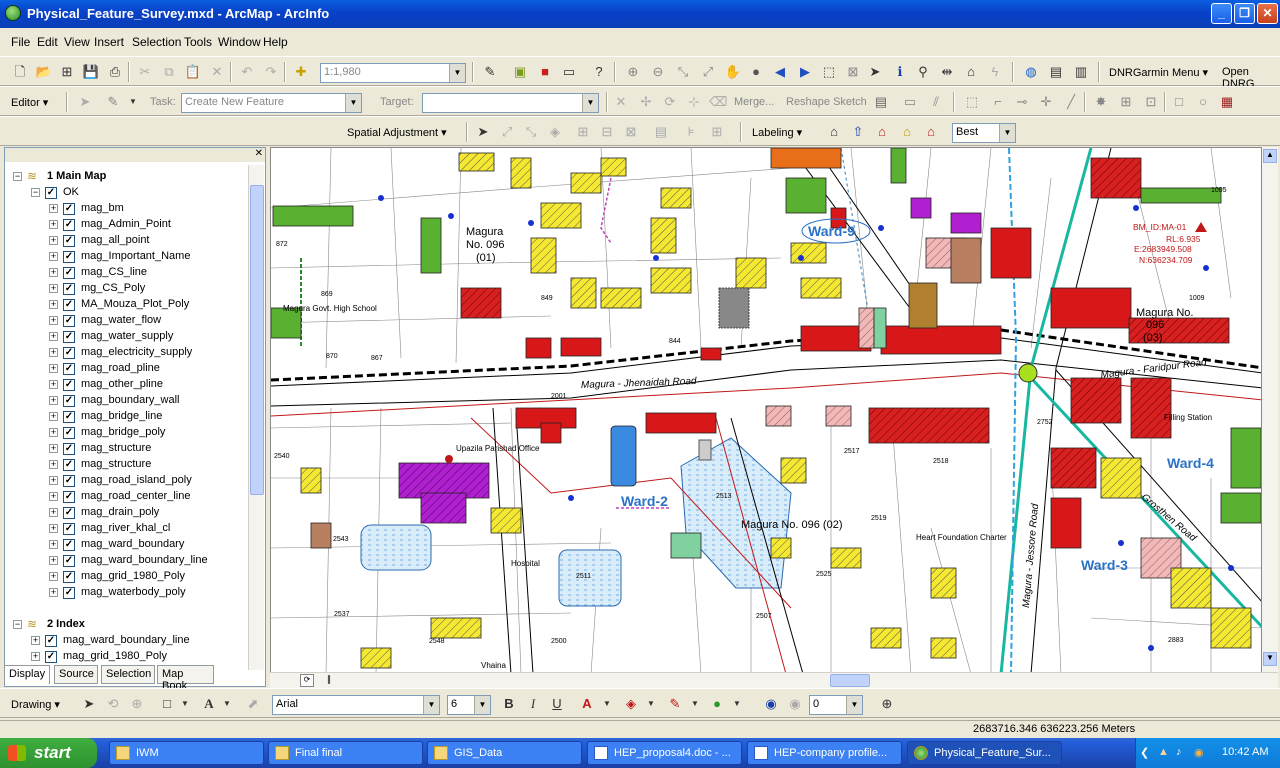 The width and height of the screenshot is (1280, 768). Describe the element at coordinates (599, 72) in the screenshot. I see `whats-this-icon: ?` at that location.